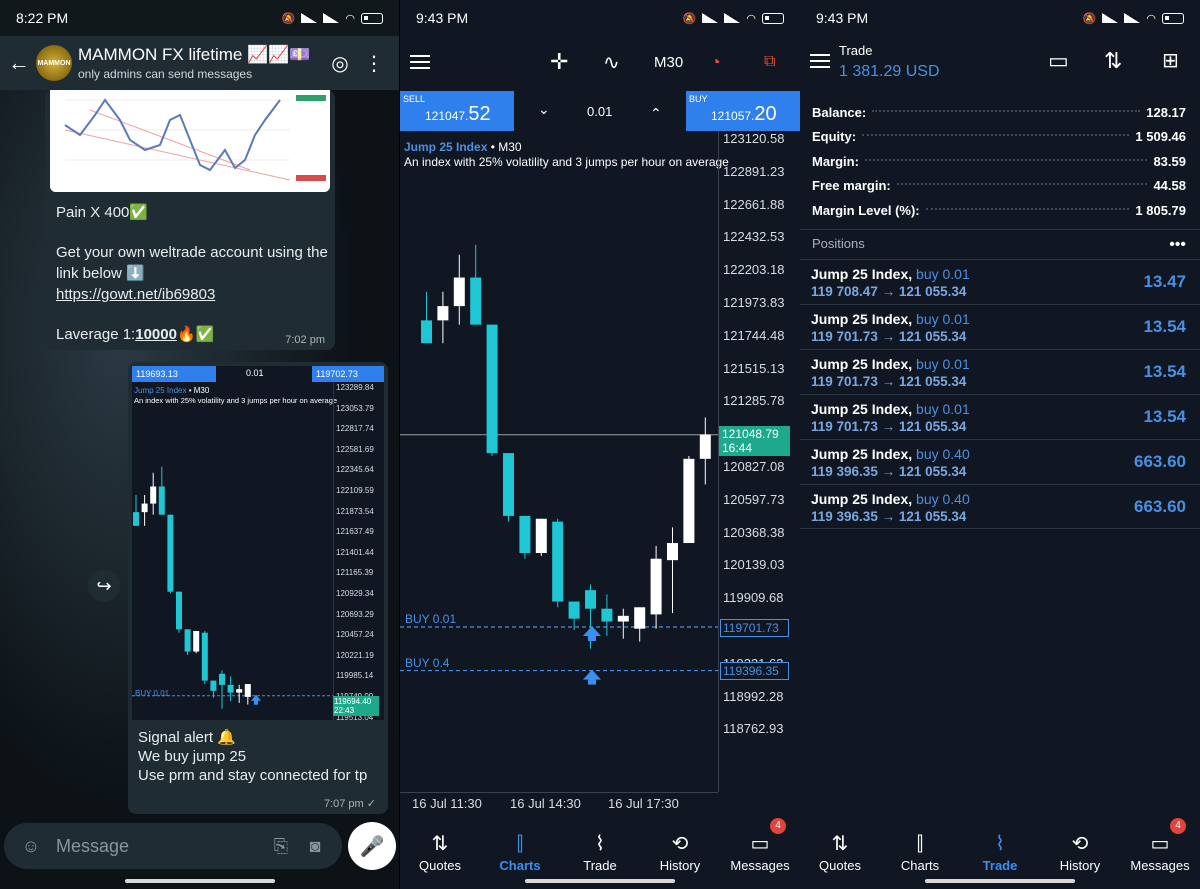  I want to click on price-tick-label: 118992.28, so click(753, 696).